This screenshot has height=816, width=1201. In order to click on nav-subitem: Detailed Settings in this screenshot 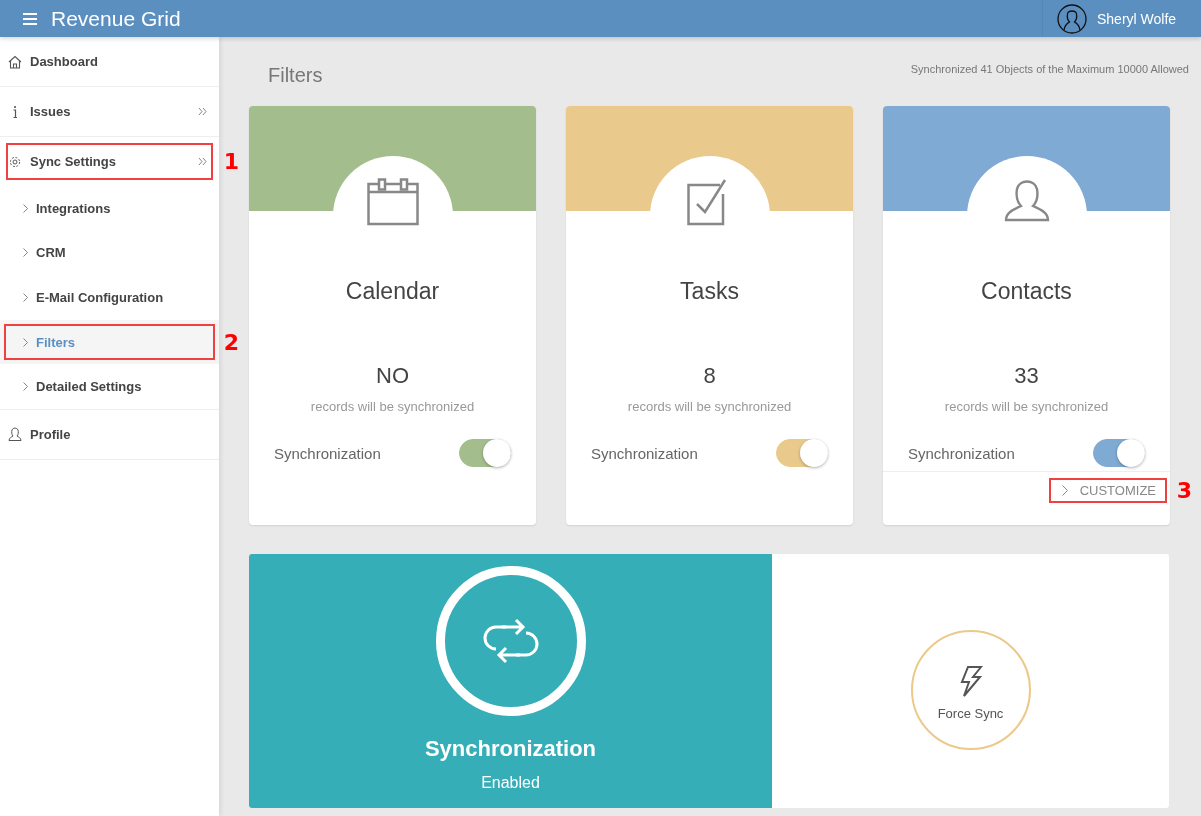, I will do `click(109, 386)`.